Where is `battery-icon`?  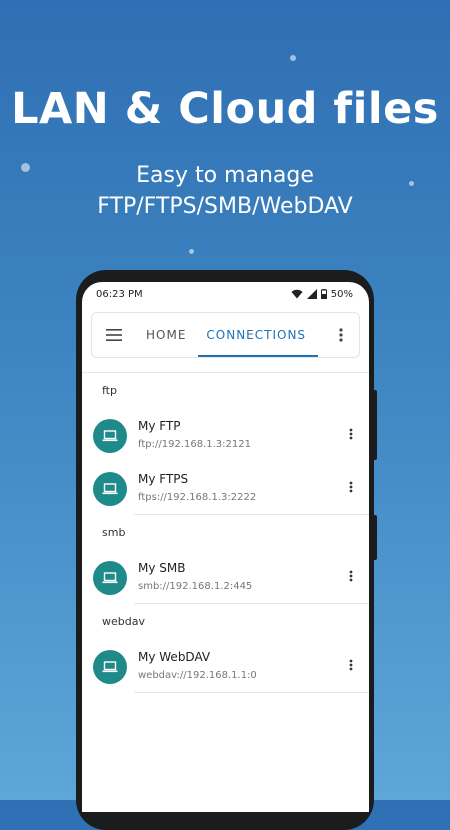
battery-icon is located at coordinates (323, 294).